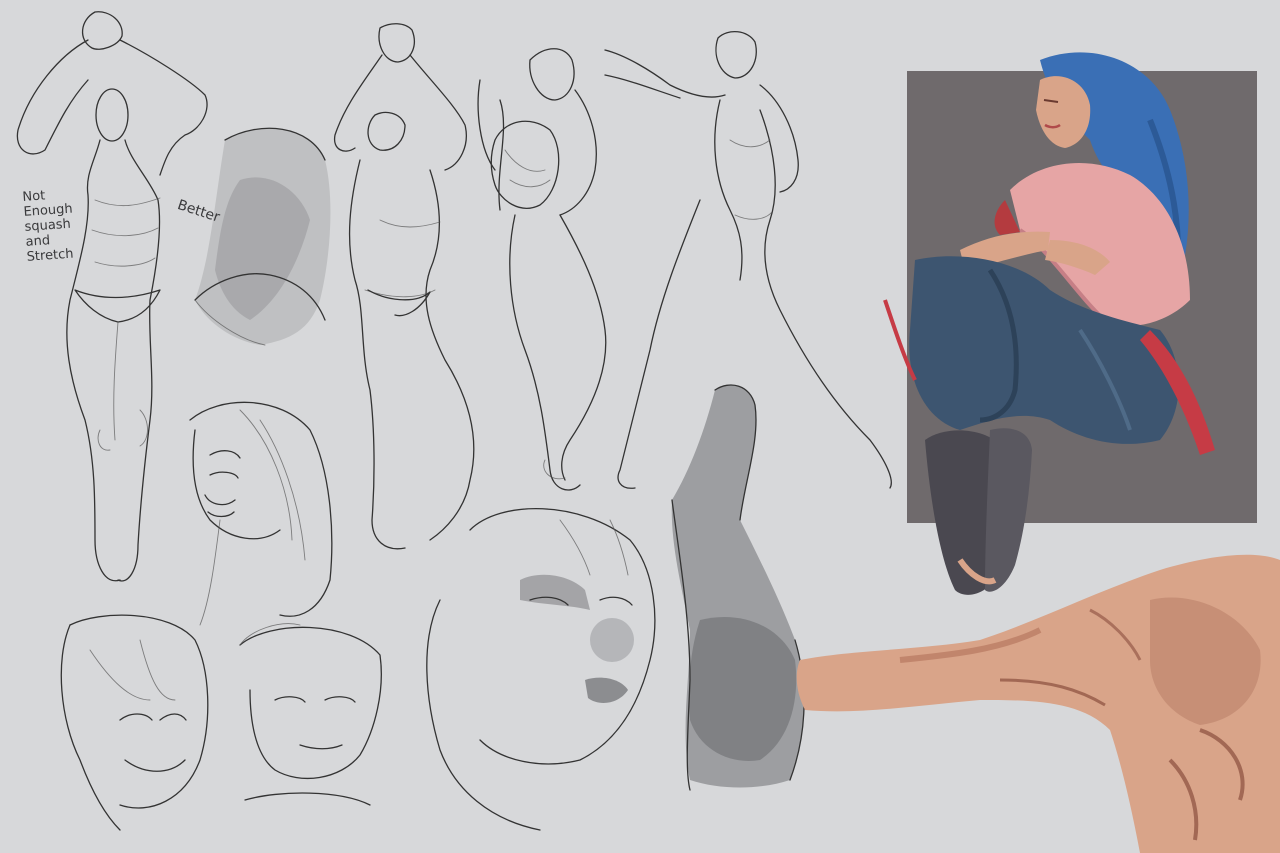 This screenshot has height=853, width=1280. I want to click on shaded-figure-back-view, so click(738, 587).